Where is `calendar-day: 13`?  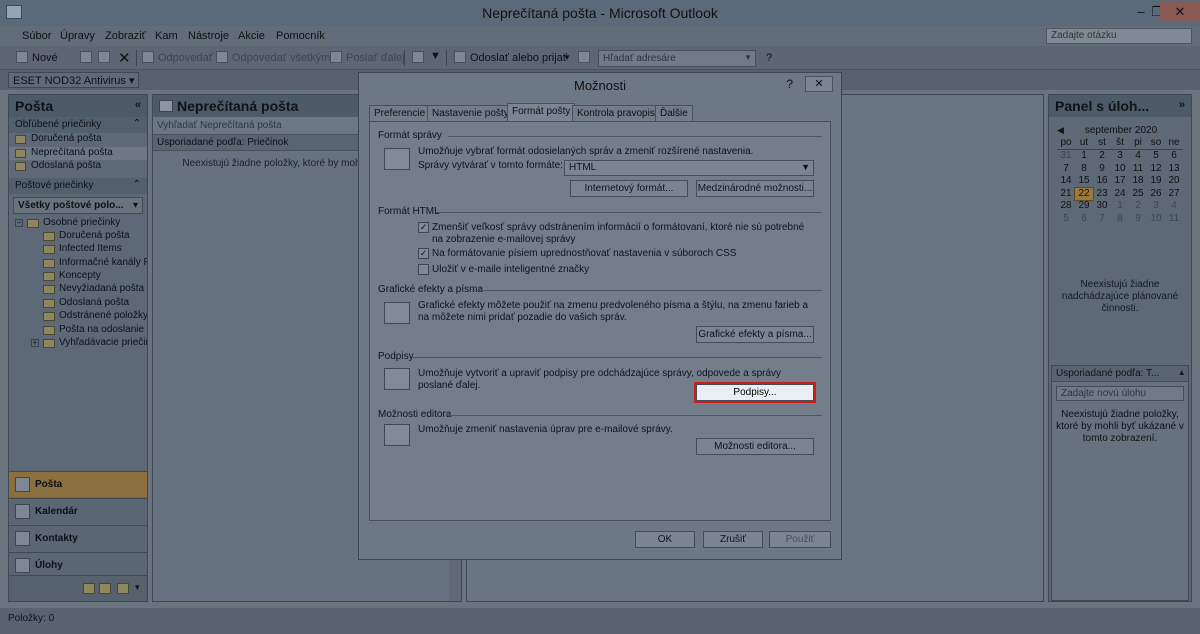
calendar-day: 13 is located at coordinates (1174, 169).